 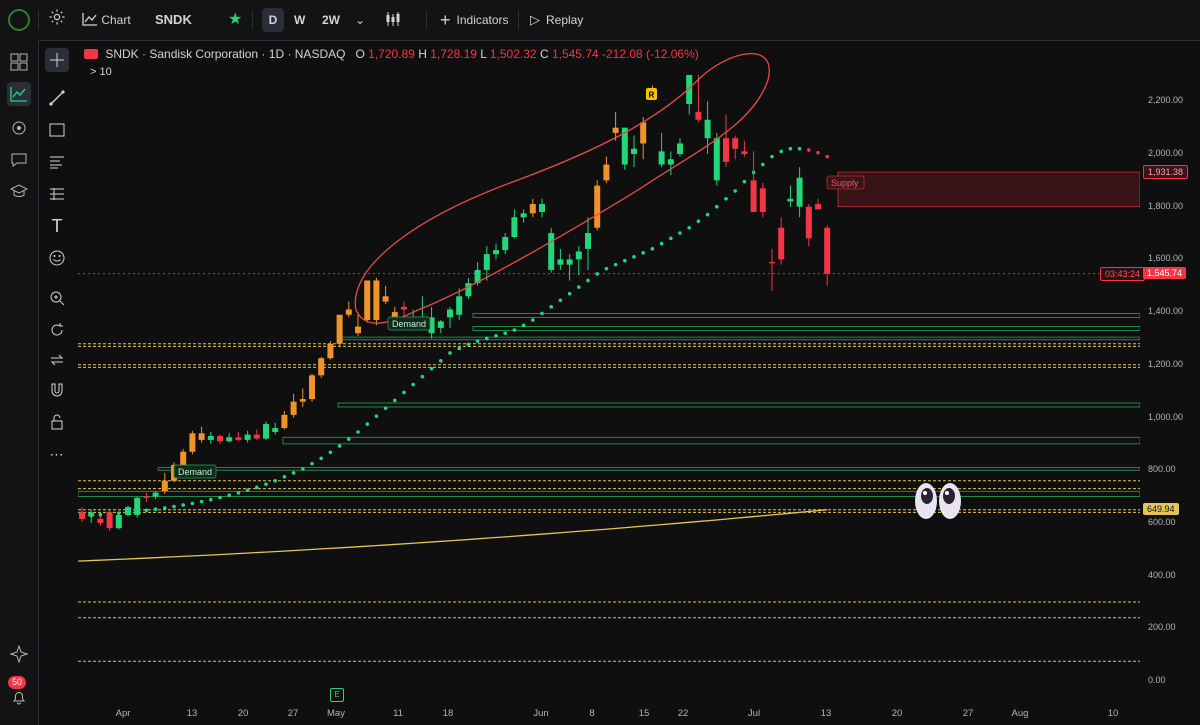 I want to click on settings-icon, so click(x=57, y=20).